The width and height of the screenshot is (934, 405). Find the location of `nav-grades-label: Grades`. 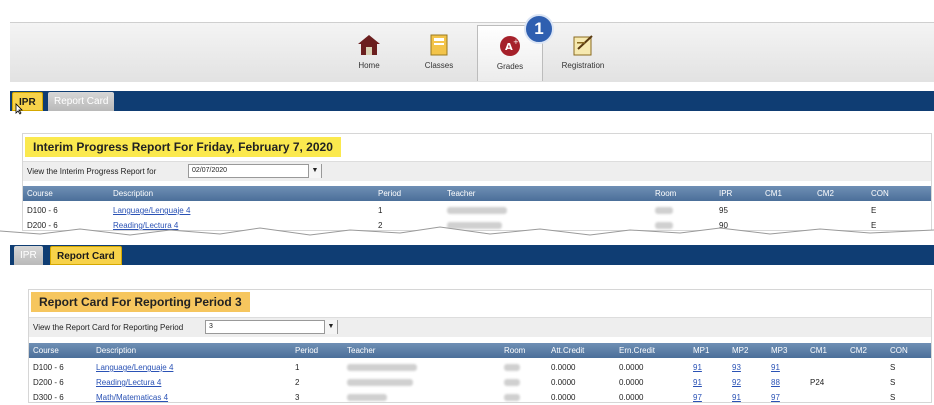

nav-grades-label: Grades is located at coordinates (510, 66).